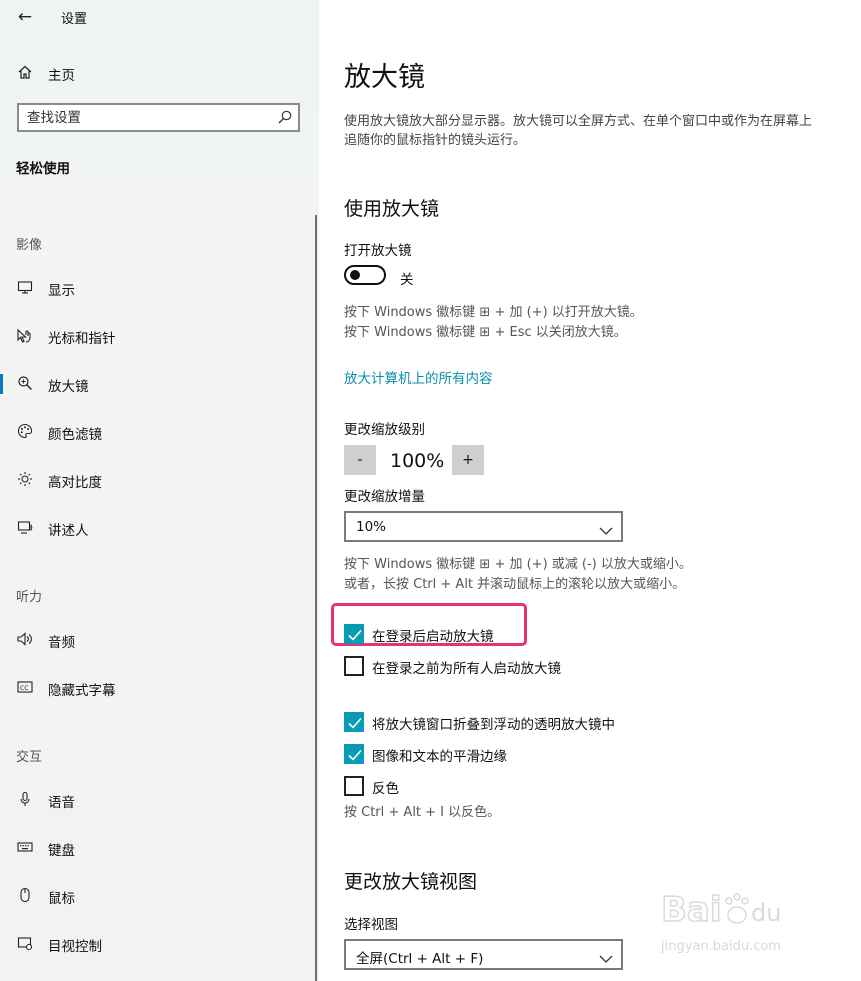 Image resolution: width=861 pixels, height=981 pixels. I want to click on zoom-hint-2: 或者，长按 Ctrl + Alt 并滚动鼠标上的滚轮以放大或缩小。, so click(515, 584).